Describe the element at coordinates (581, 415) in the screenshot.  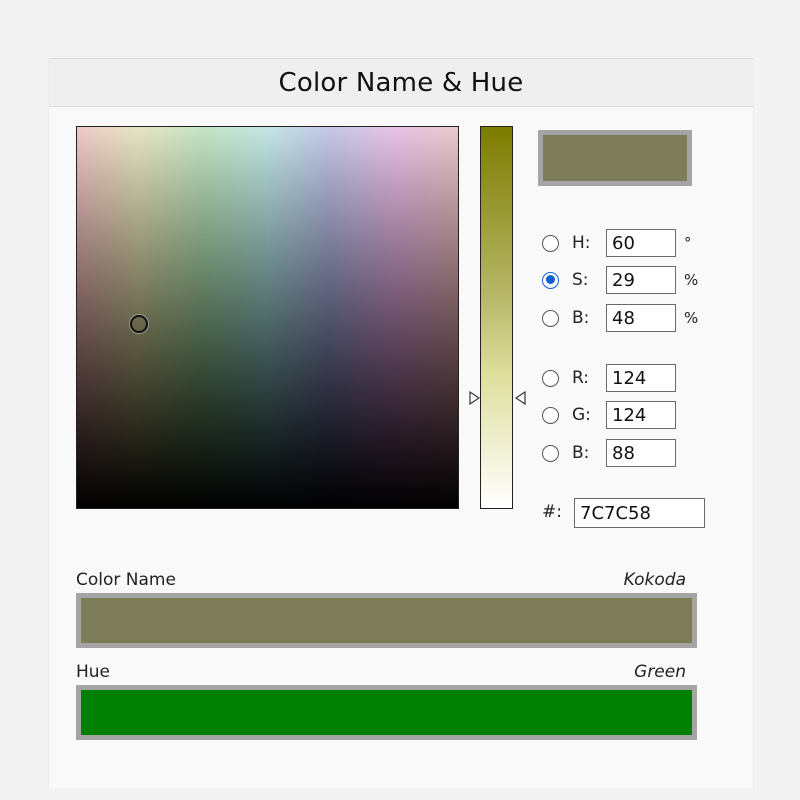
I see `green-label: G:` at that location.